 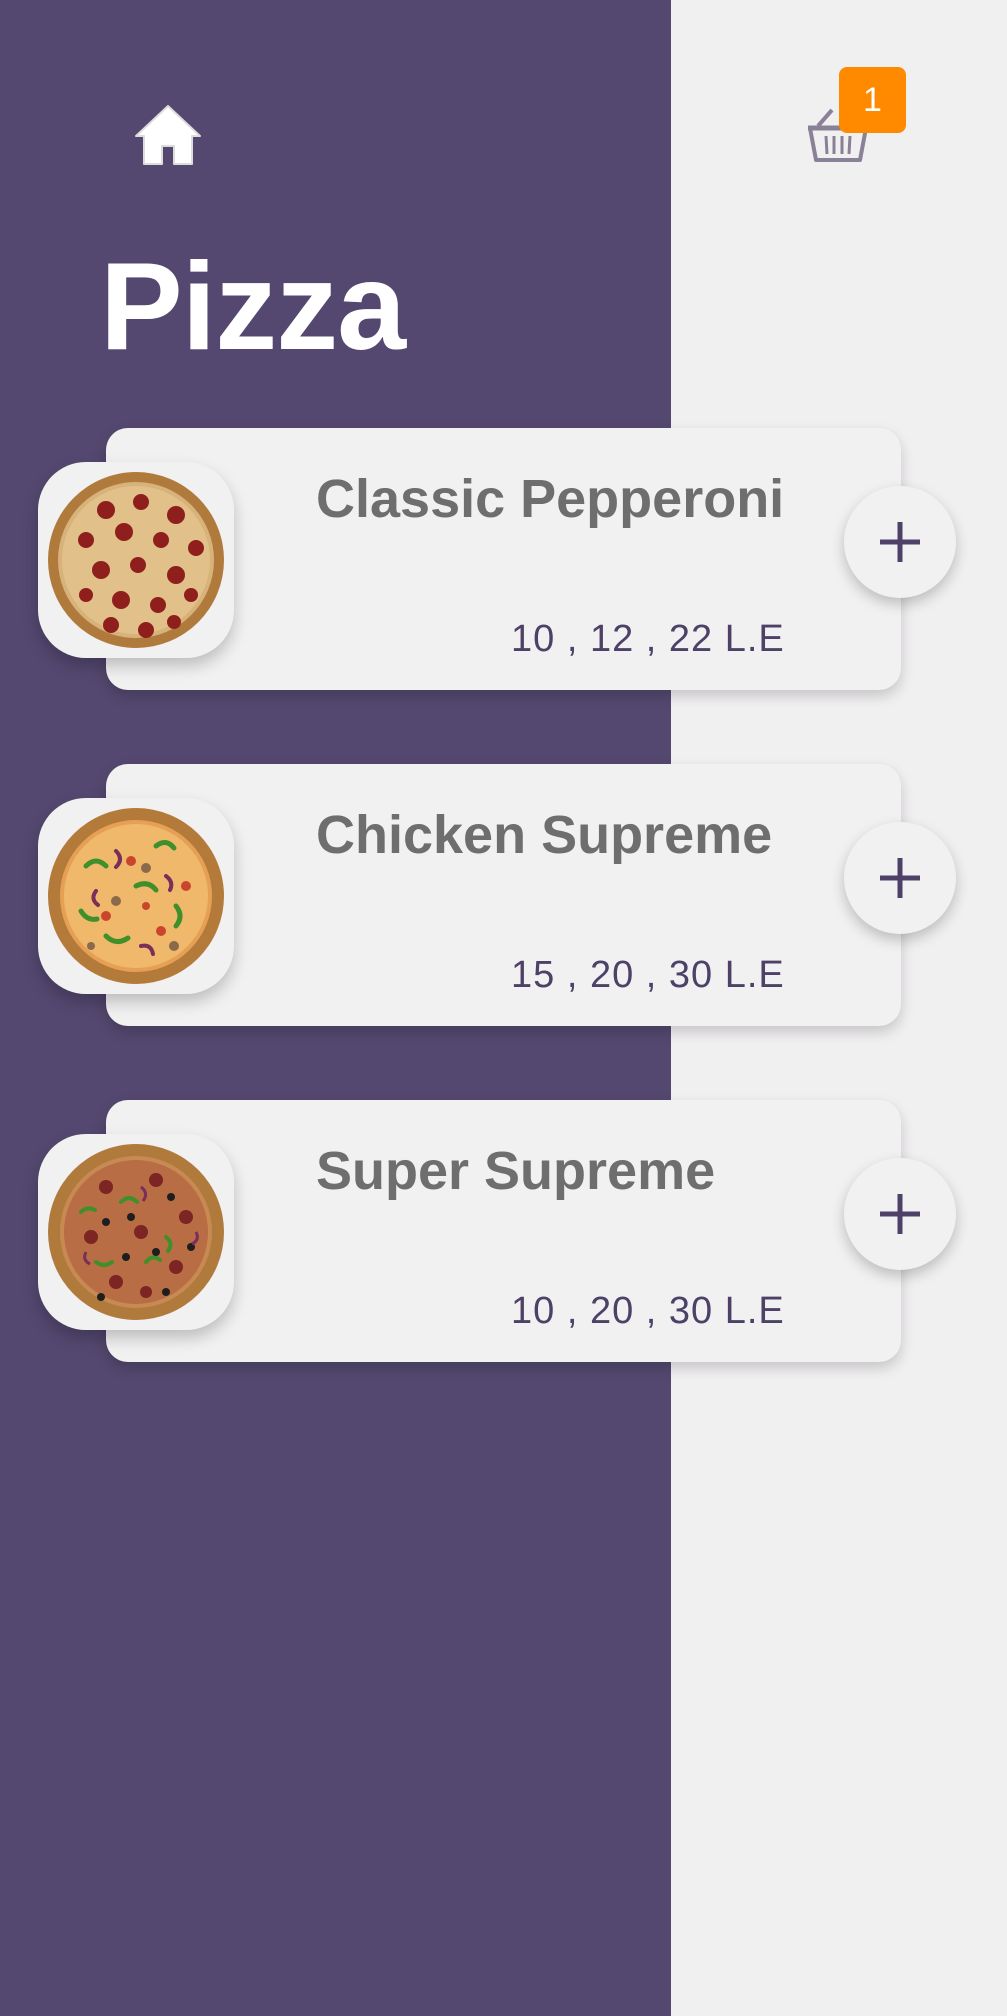 What do you see at coordinates (544, 835) in the screenshot?
I see `product-name: Chicken Supreme` at bounding box center [544, 835].